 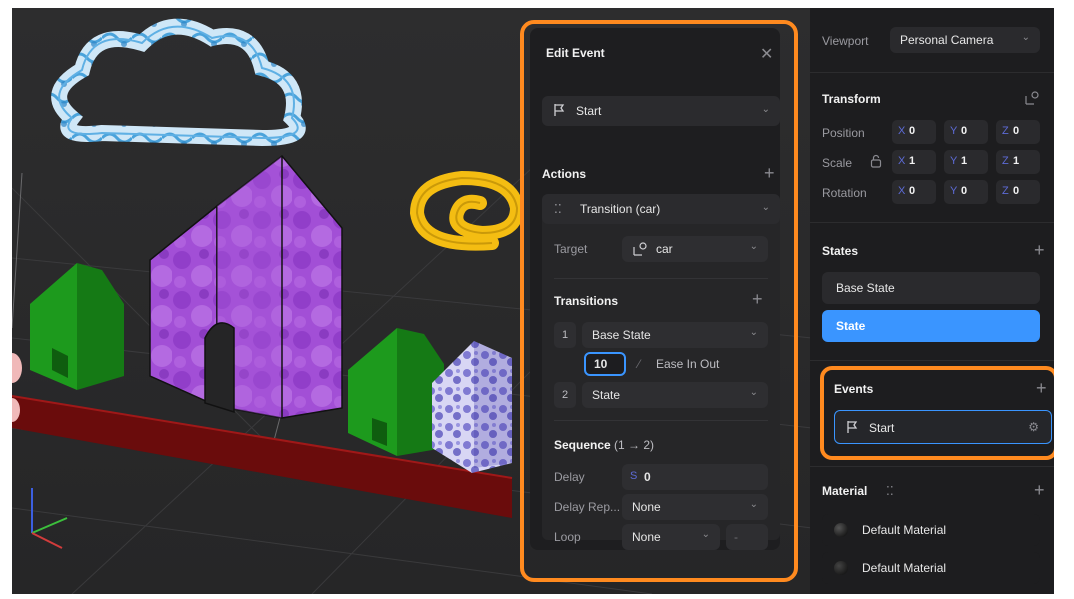 What do you see at coordinates (695, 249) in the screenshot?
I see `target-select: car ⌄` at bounding box center [695, 249].